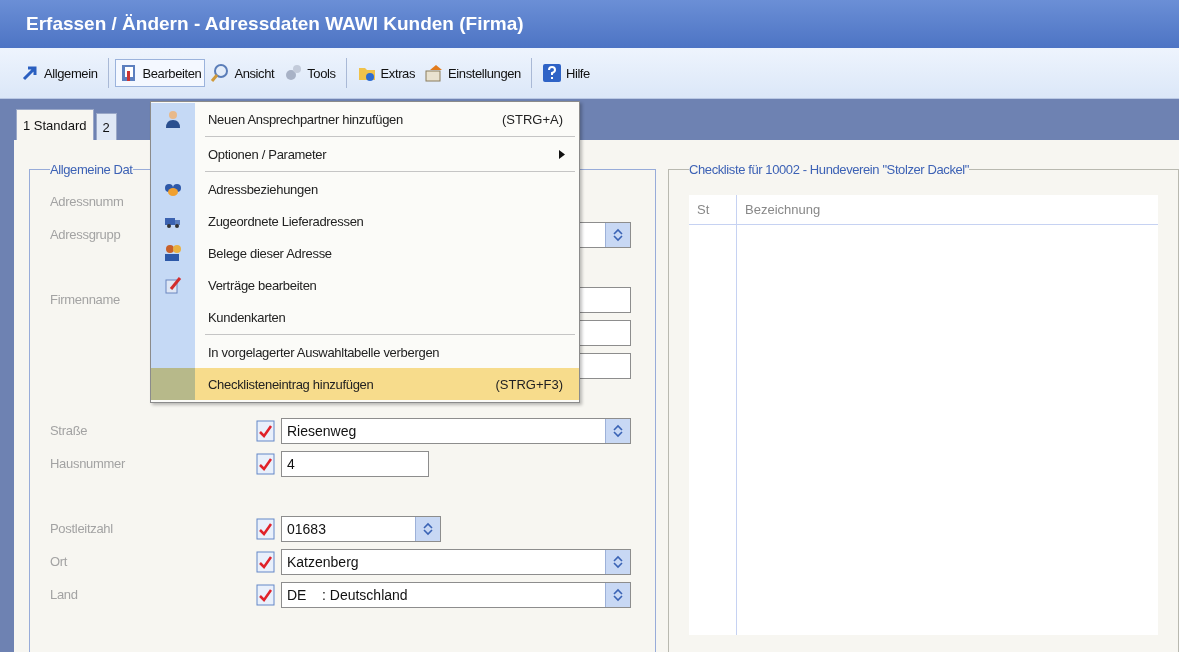 This screenshot has height=652, width=1179. Describe the element at coordinates (59, 561) in the screenshot. I see `field-label: Ort` at that location.